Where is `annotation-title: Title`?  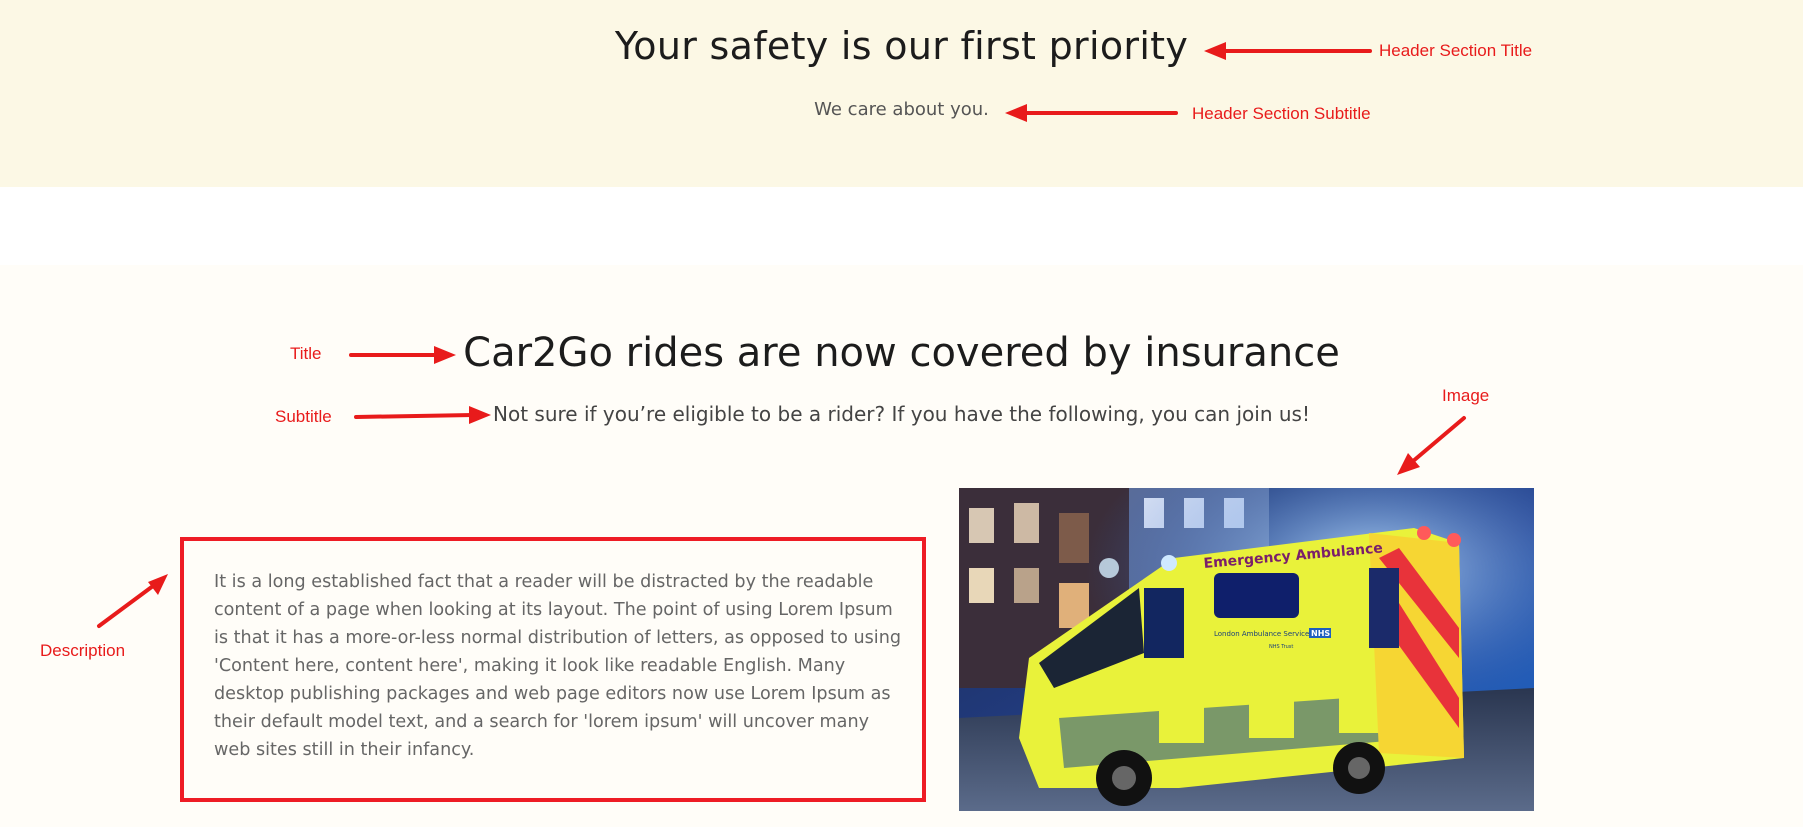 annotation-title: Title is located at coordinates (306, 353).